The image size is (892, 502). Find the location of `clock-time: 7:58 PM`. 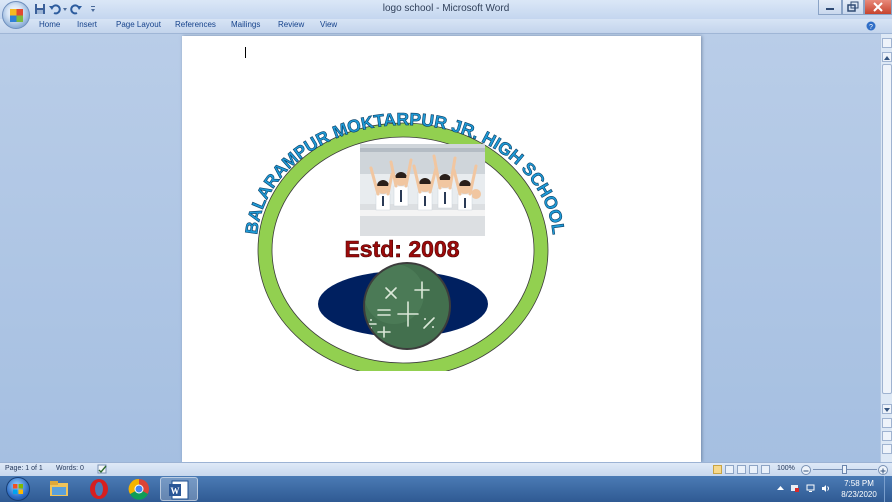

clock-time: 7:58 PM is located at coordinates (859, 483).